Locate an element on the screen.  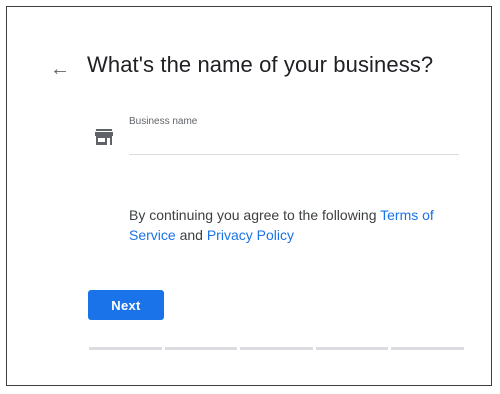
next-button: Next is located at coordinates (126, 305).